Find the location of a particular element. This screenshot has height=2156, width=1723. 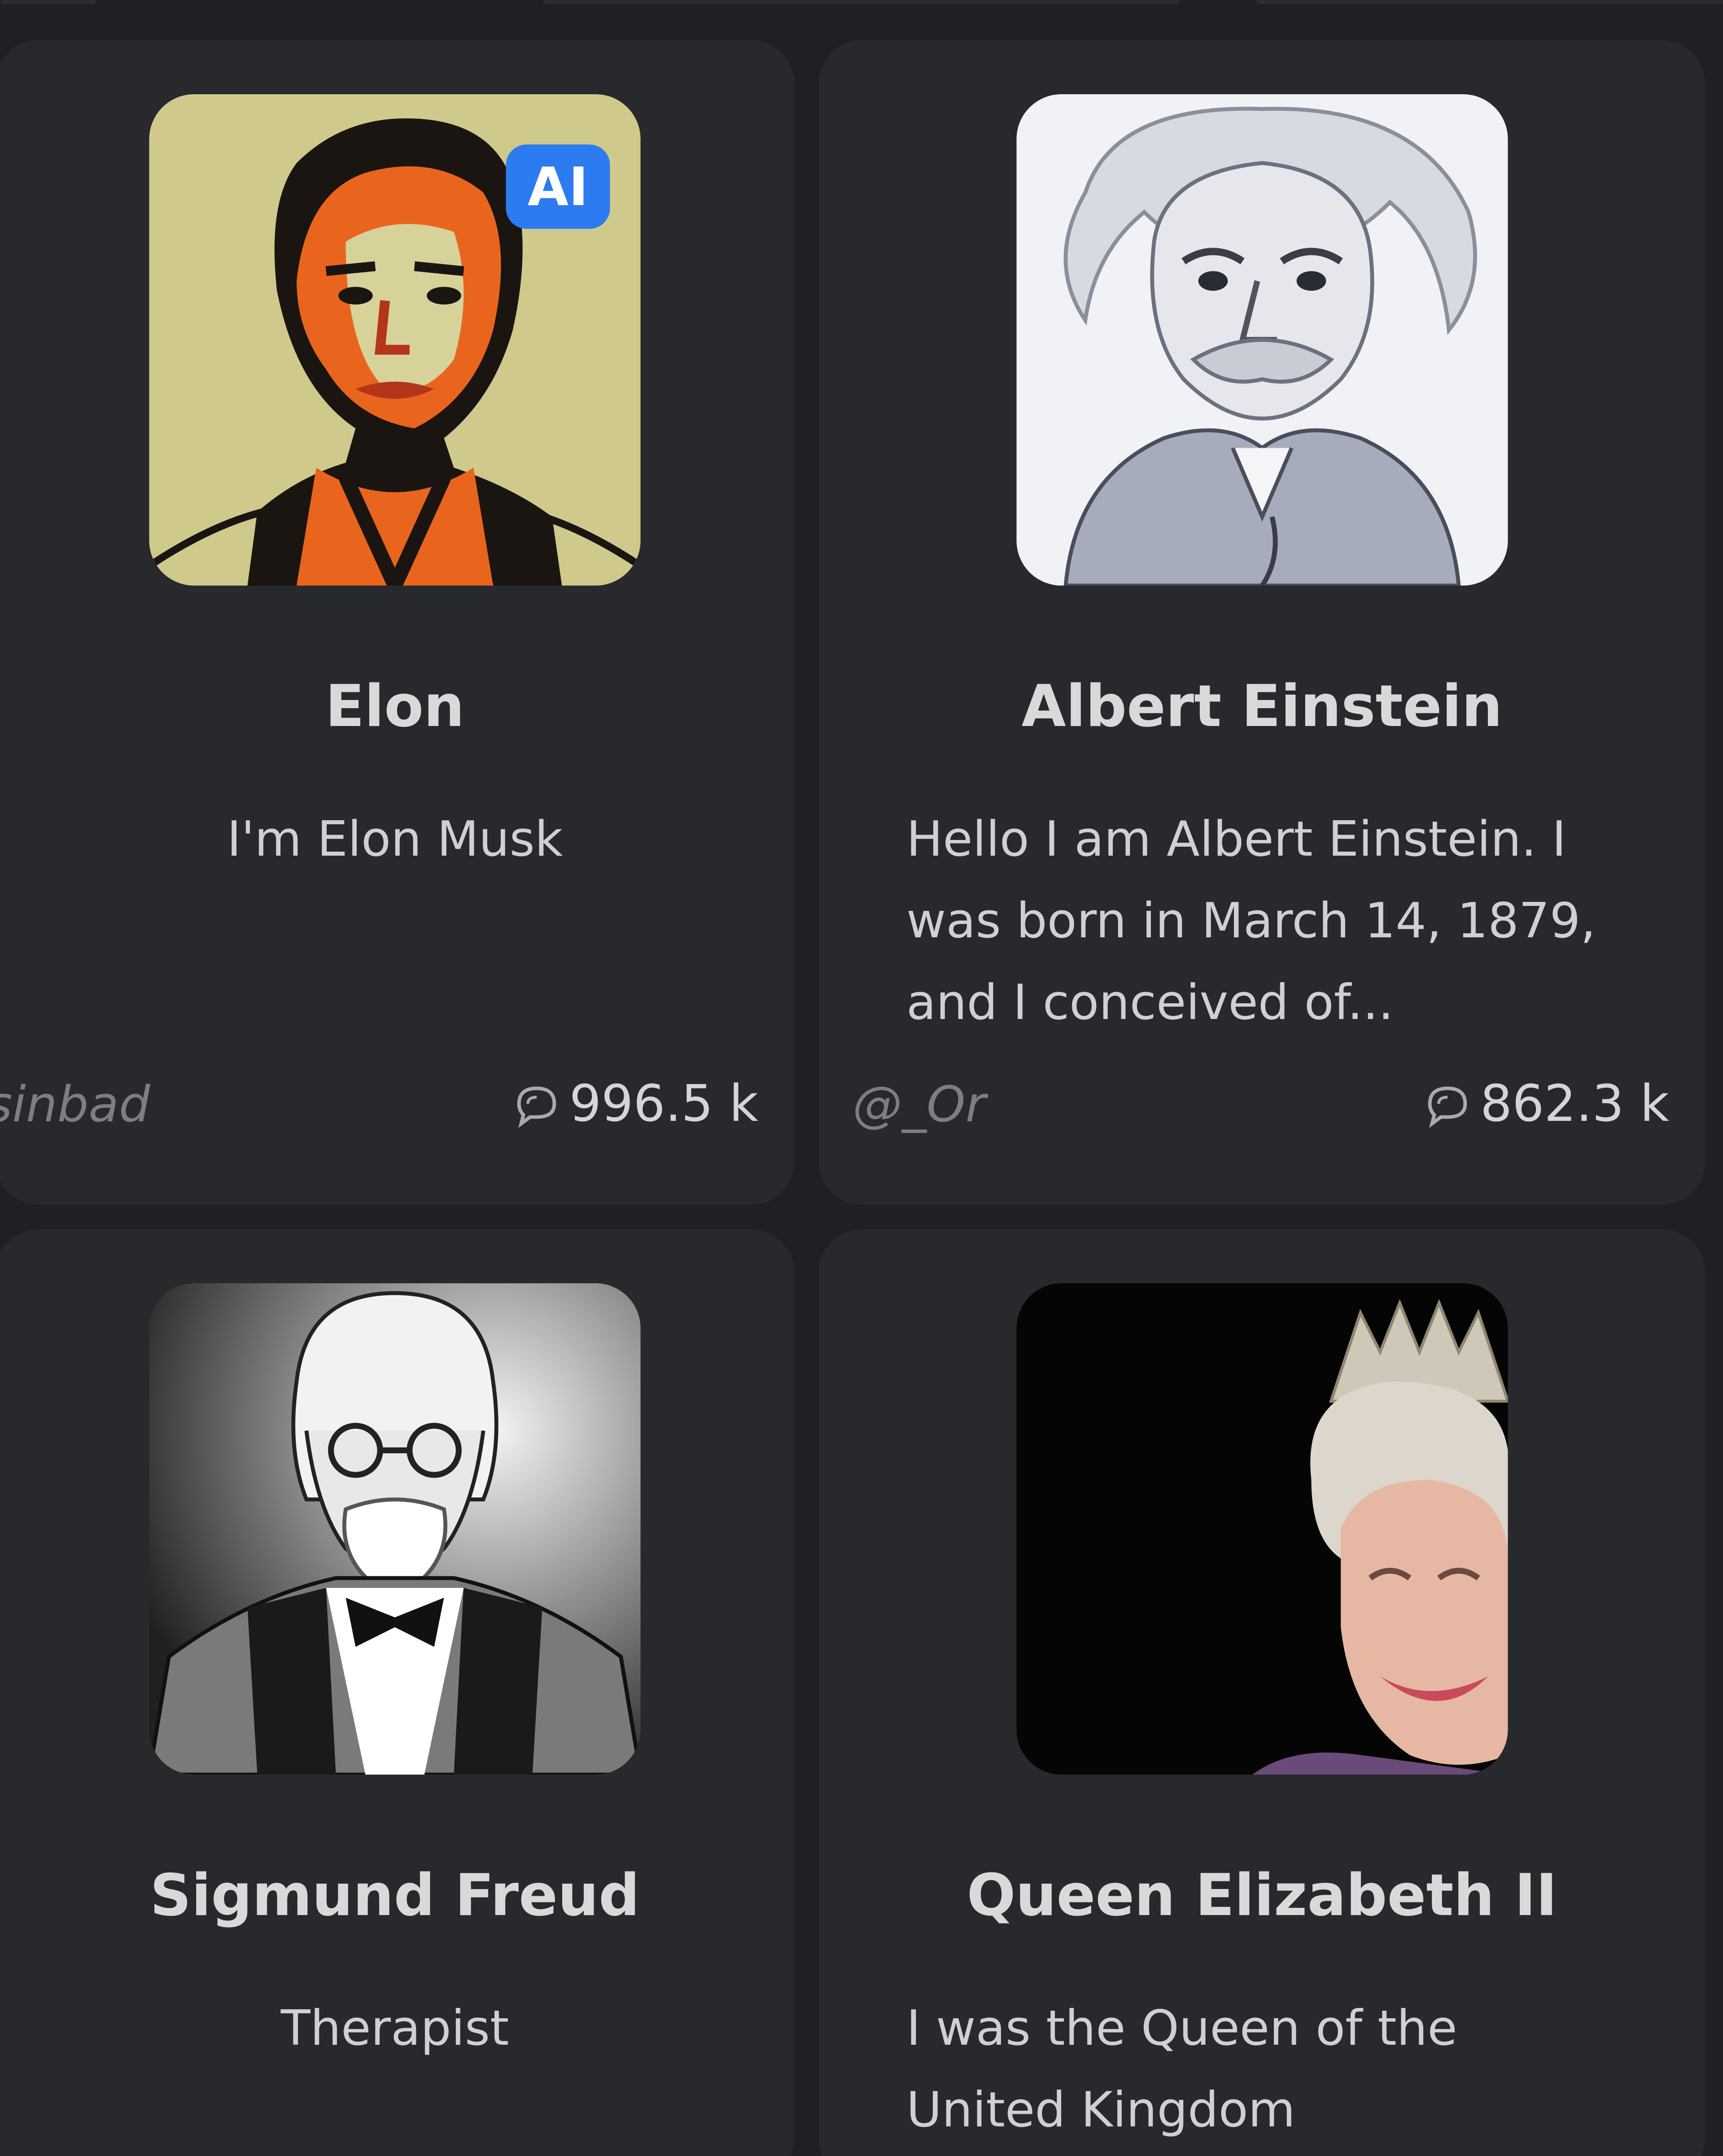

avatar-elon: AI is located at coordinates (395, 340).